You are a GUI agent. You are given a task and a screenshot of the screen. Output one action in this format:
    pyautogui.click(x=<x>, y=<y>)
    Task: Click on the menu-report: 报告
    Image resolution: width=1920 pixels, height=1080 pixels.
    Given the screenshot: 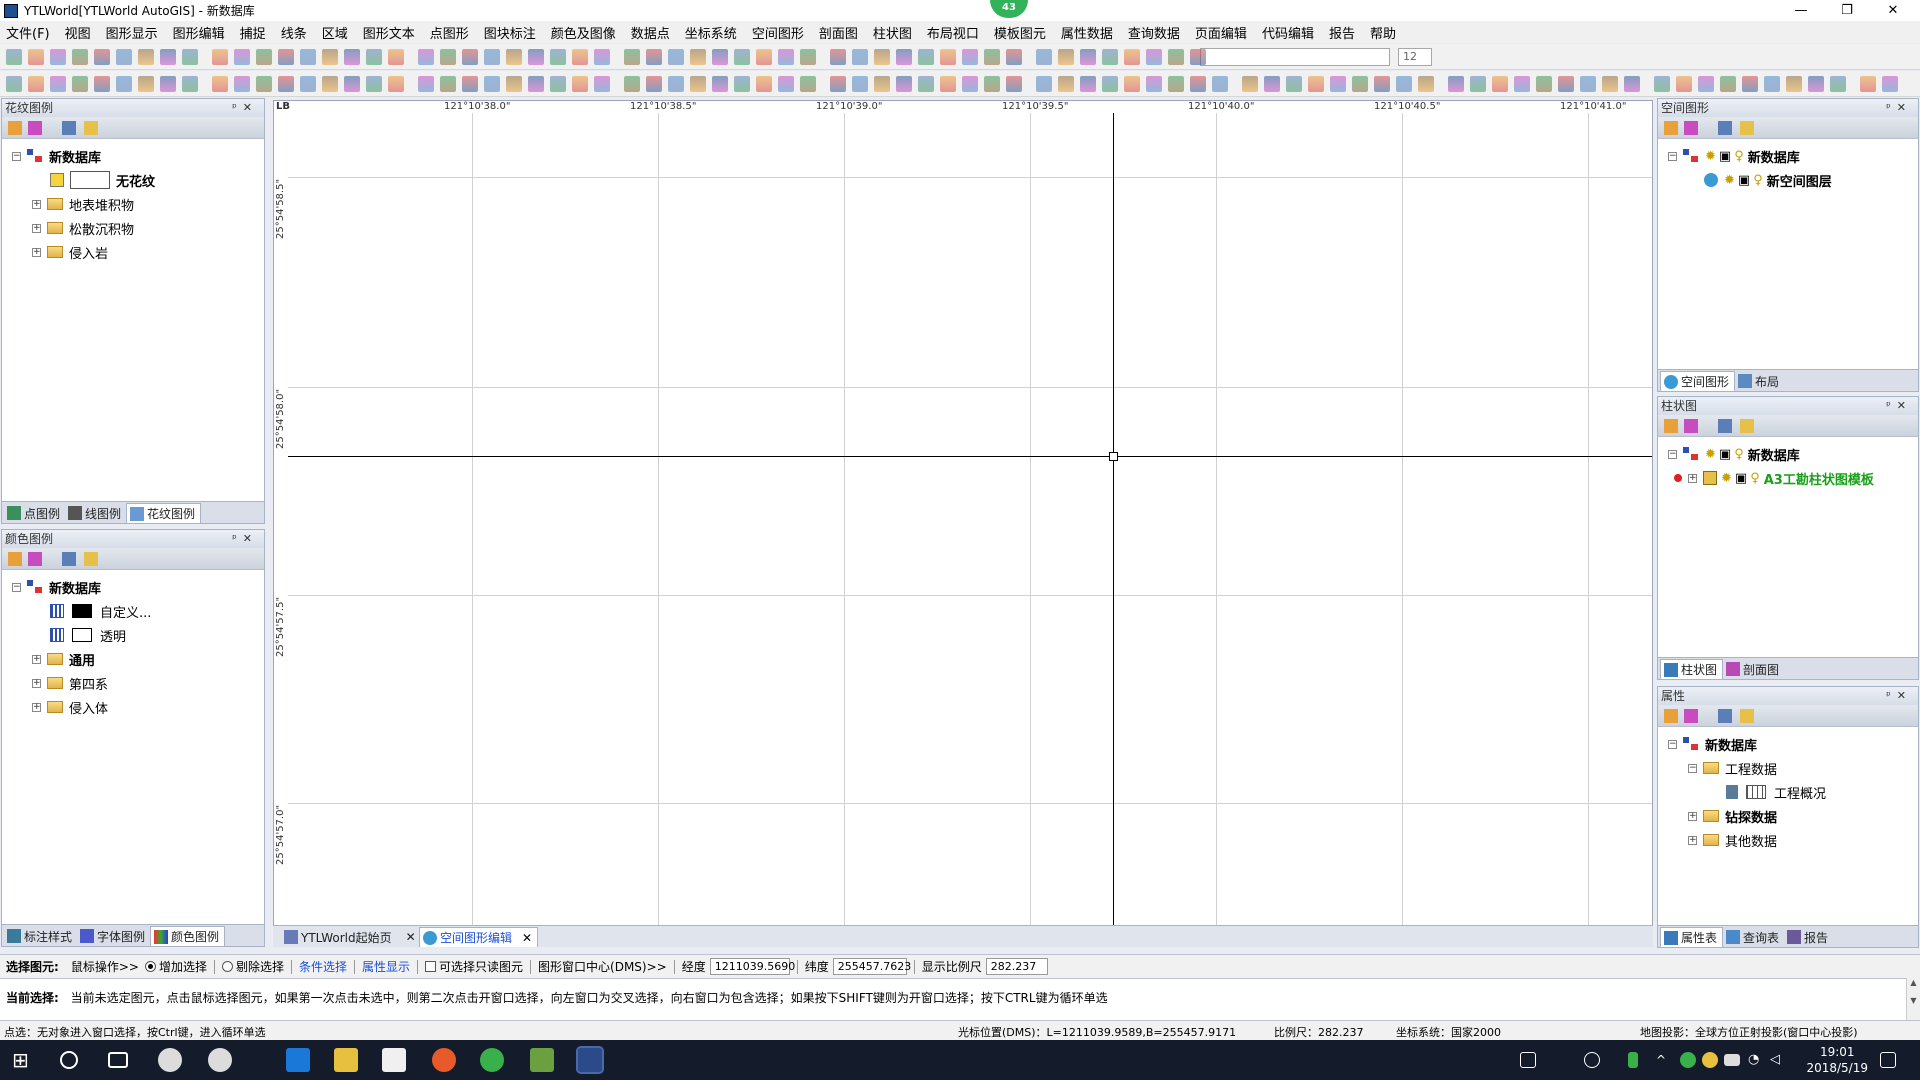 What is the action you would take?
    pyautogui.click(x=1342, y=32)
    